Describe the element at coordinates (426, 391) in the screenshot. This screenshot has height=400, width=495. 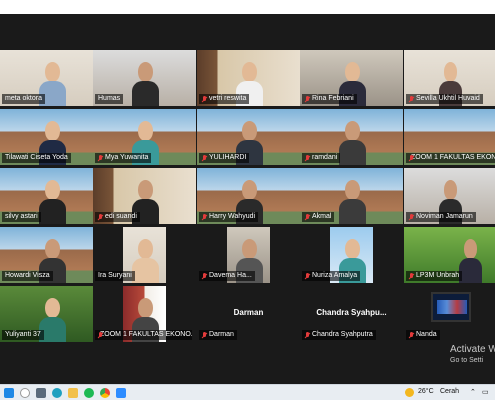
I see `weather-temperature: 26°C` at that location.